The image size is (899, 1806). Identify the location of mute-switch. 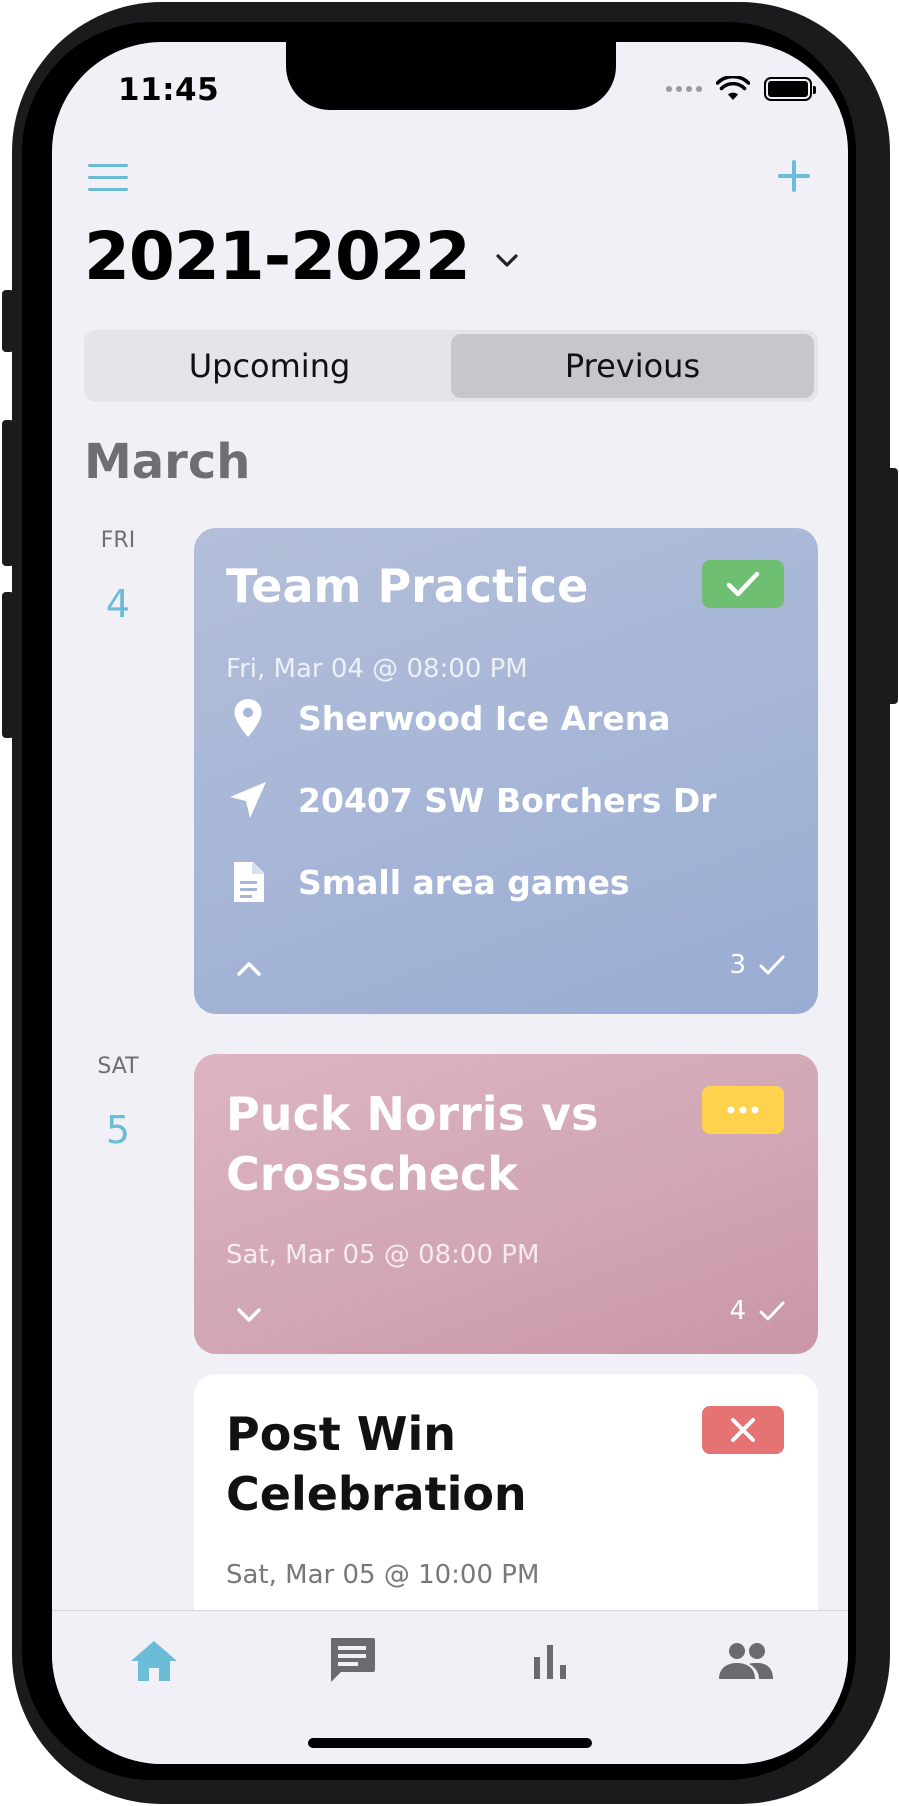
(8, 321).